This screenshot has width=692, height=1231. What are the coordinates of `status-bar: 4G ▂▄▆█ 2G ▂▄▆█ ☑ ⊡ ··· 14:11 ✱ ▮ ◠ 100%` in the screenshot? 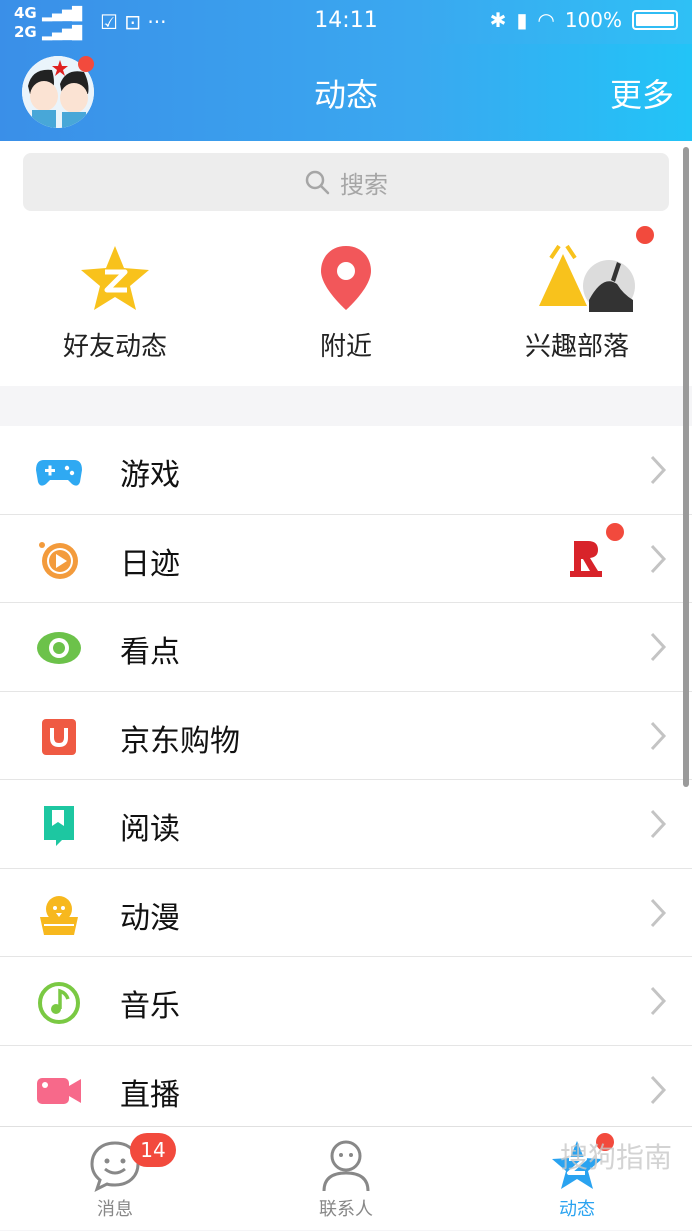 It's located at (346, 22).